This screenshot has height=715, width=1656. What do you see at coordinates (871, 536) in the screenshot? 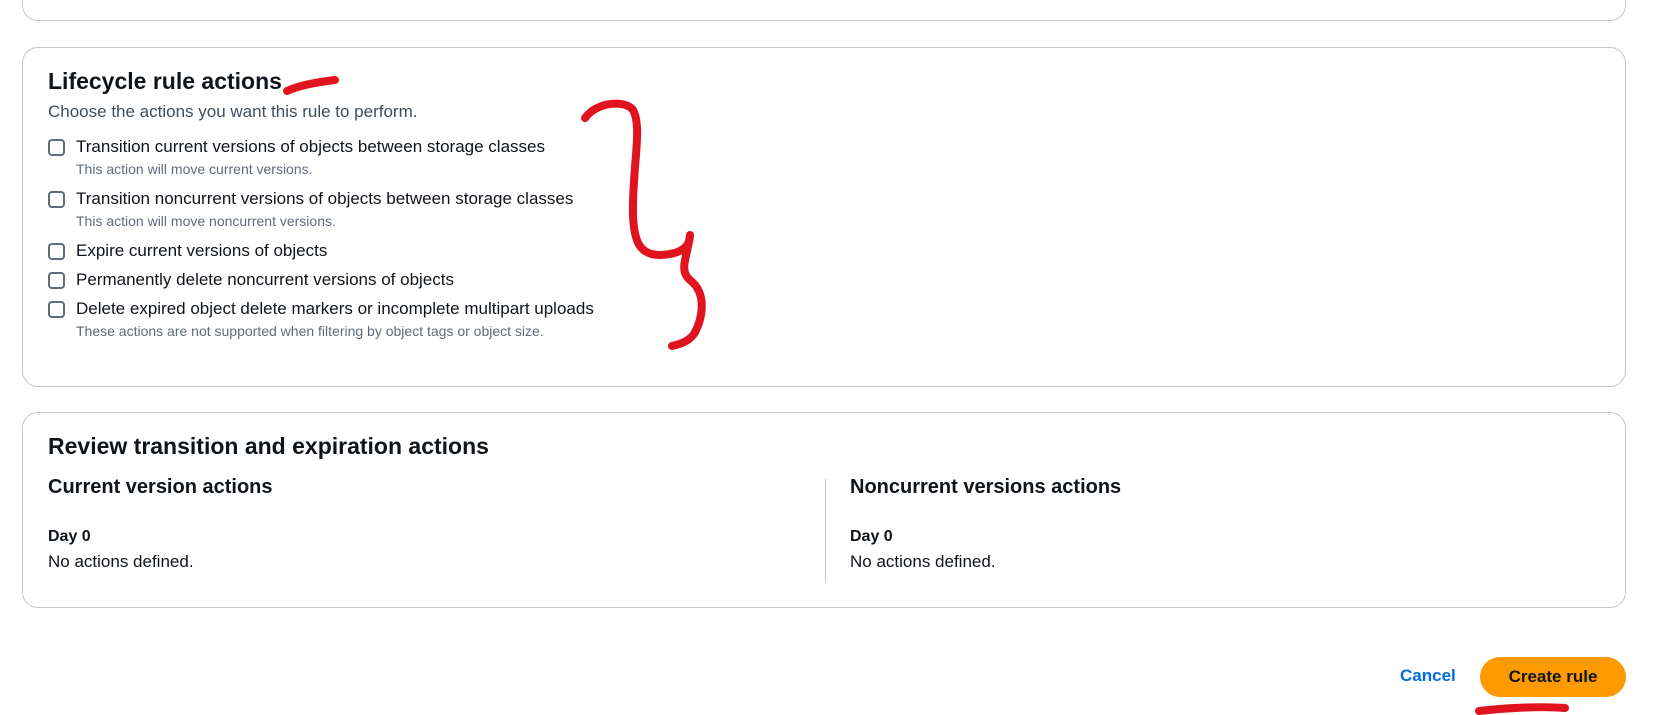
I see `noncurrent-day-label: Day 0` at bounding box center [871, 536].